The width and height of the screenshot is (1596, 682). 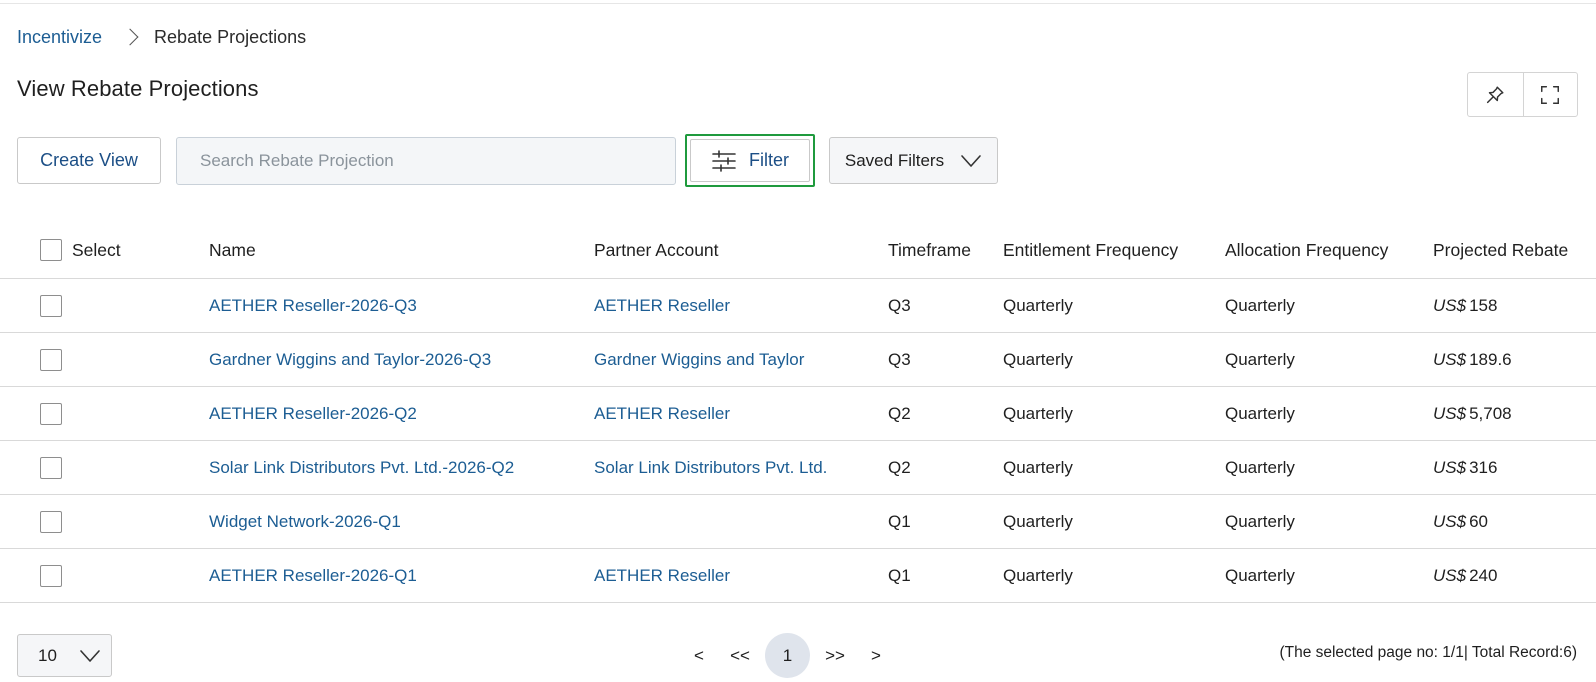 What do you see at coordinates (232, 250) in the screenshot?
I see `header-name: Name` at bounding box center [232, 250].